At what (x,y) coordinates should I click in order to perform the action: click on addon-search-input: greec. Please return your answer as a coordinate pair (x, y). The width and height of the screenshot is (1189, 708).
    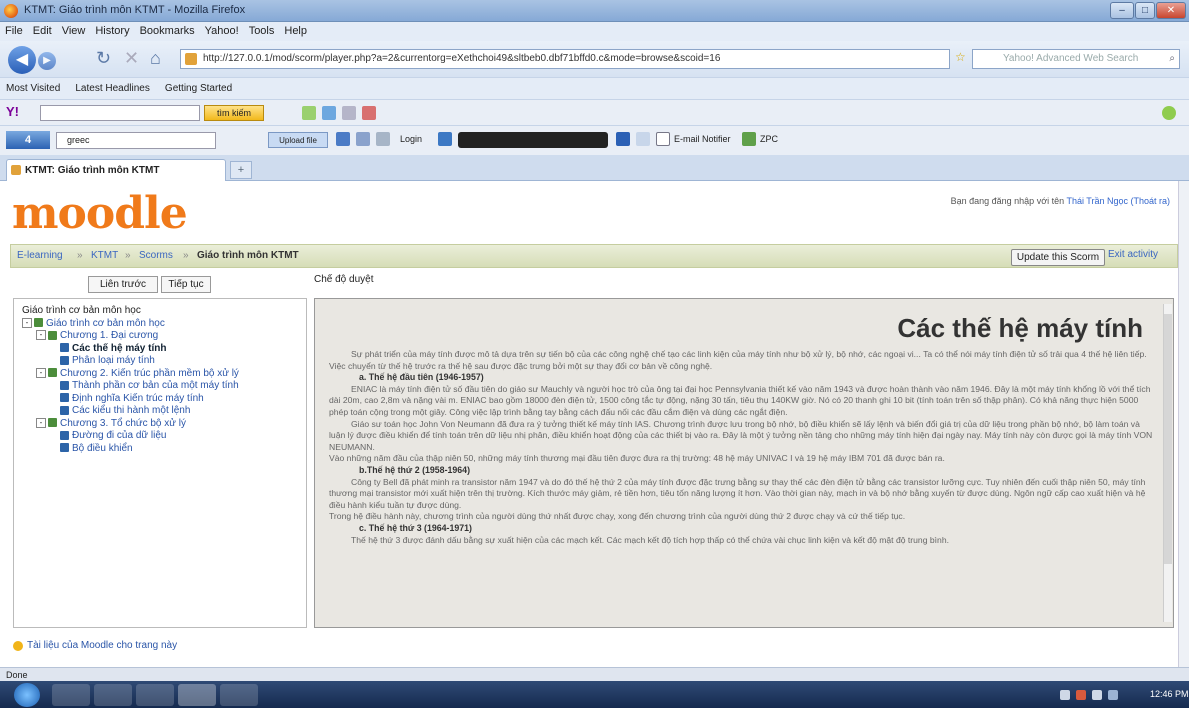
    Looking at the image, I should click on (136, 140).